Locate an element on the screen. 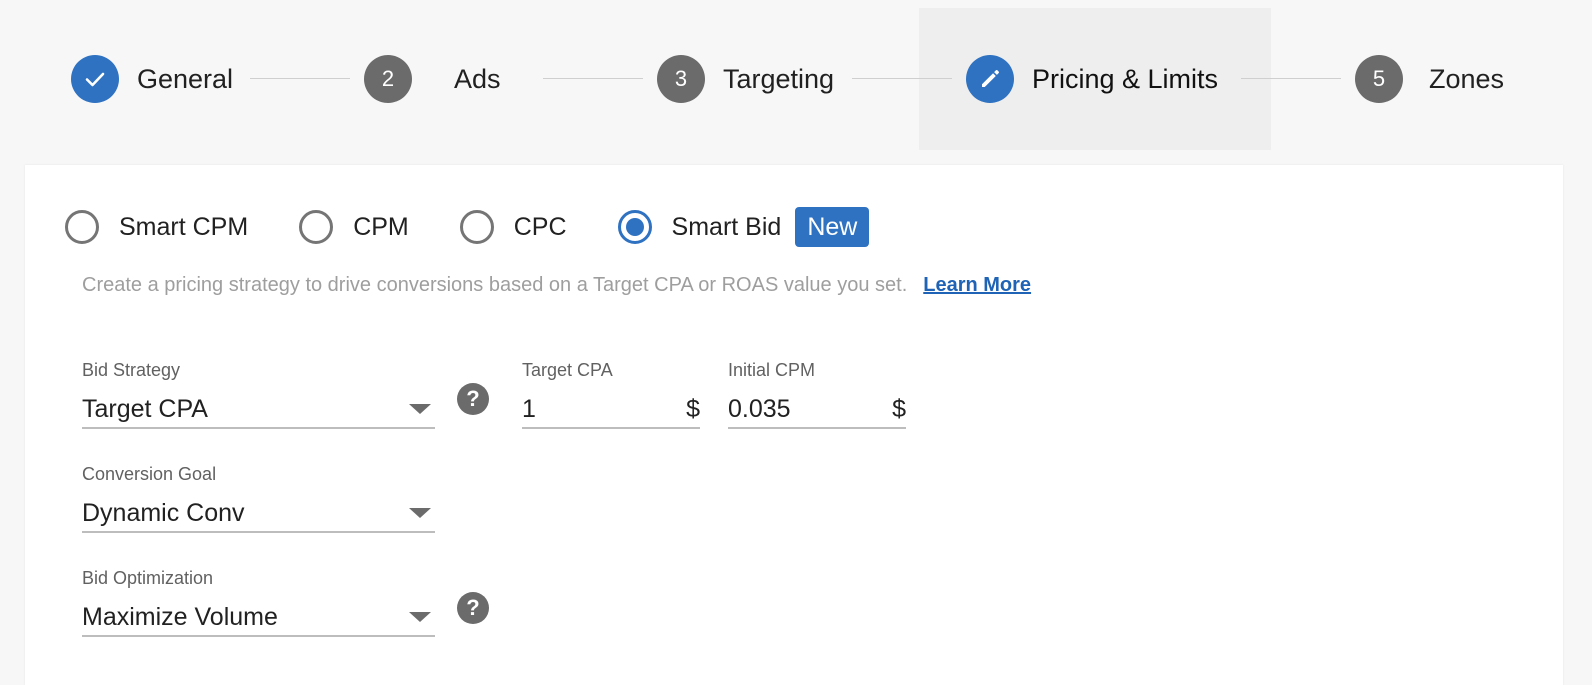 Image resolution: width=1592 pixels, height=685 pixels. conversion-goal-label: Conversion Goal is located at coordinates (149, 474).